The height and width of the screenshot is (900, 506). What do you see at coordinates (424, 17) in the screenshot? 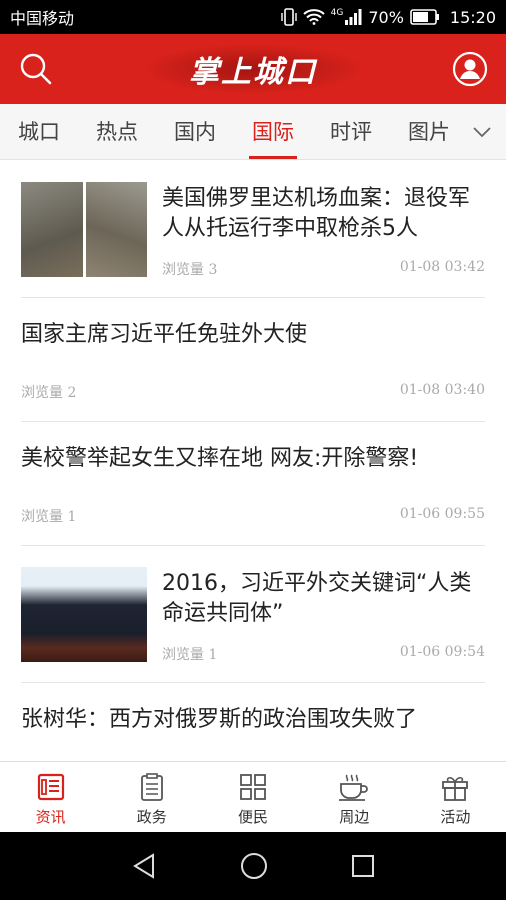
I see `battery-icon` at bounding box center [424, 17].